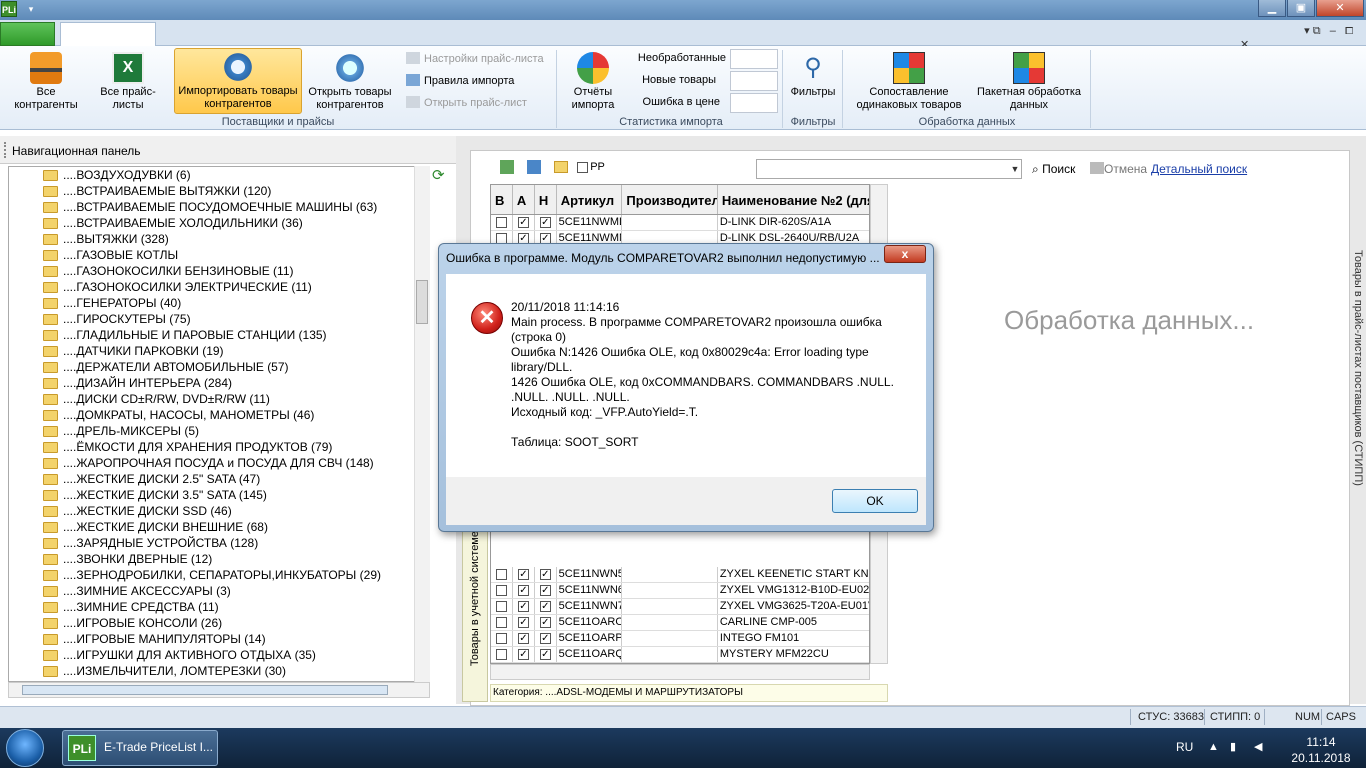  Describe the element at coordinates (205, 690) in the screenshot. I see `tree-hscroll-thumb` at that location.